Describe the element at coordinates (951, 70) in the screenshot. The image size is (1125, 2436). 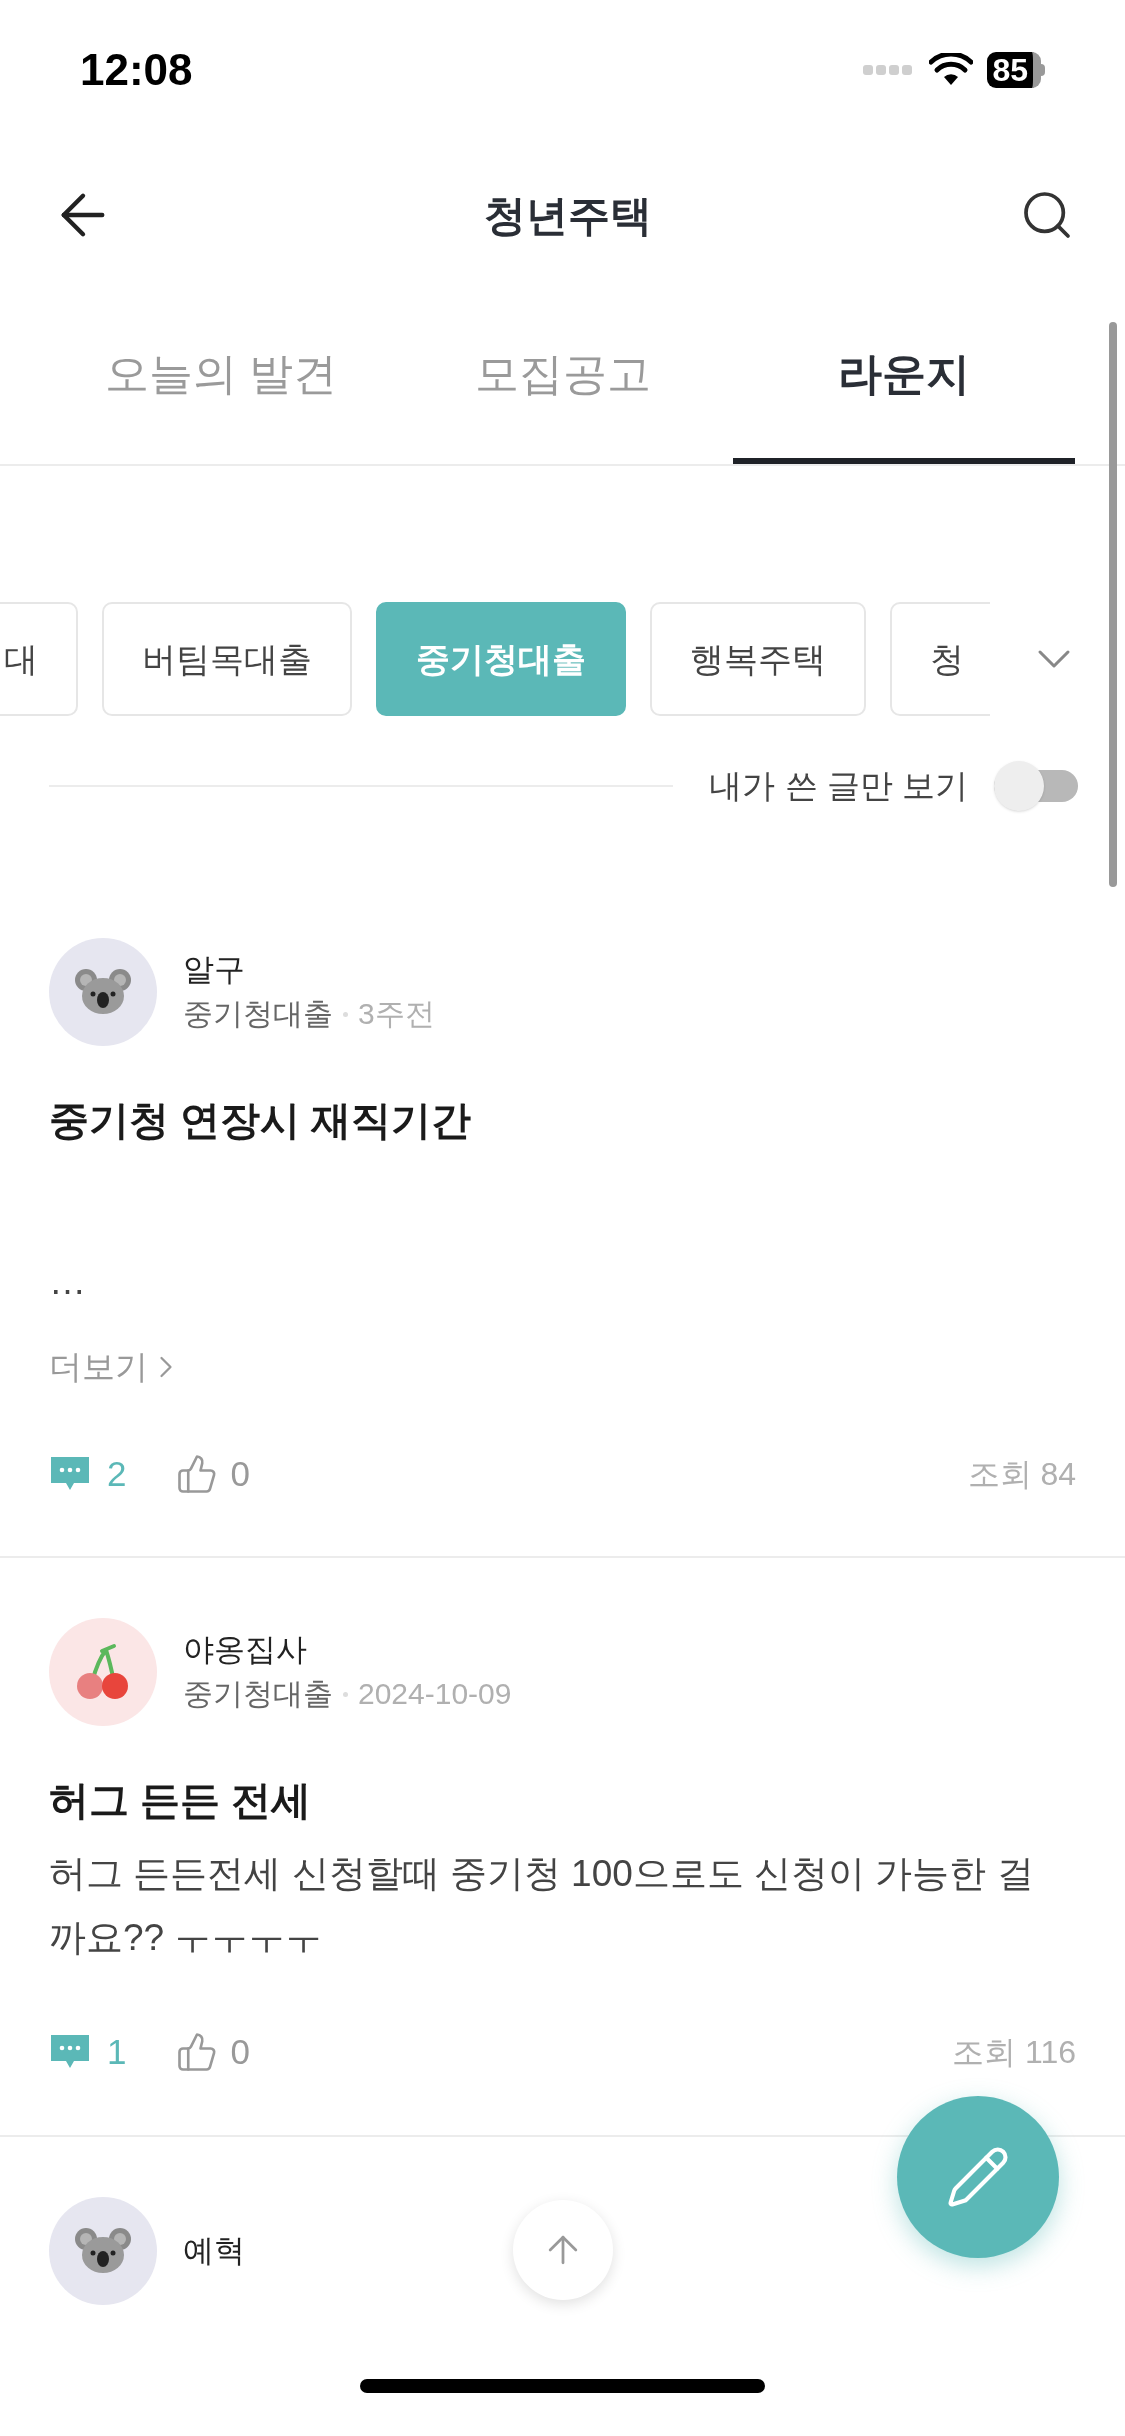
I see `wifi-icon` at that location.